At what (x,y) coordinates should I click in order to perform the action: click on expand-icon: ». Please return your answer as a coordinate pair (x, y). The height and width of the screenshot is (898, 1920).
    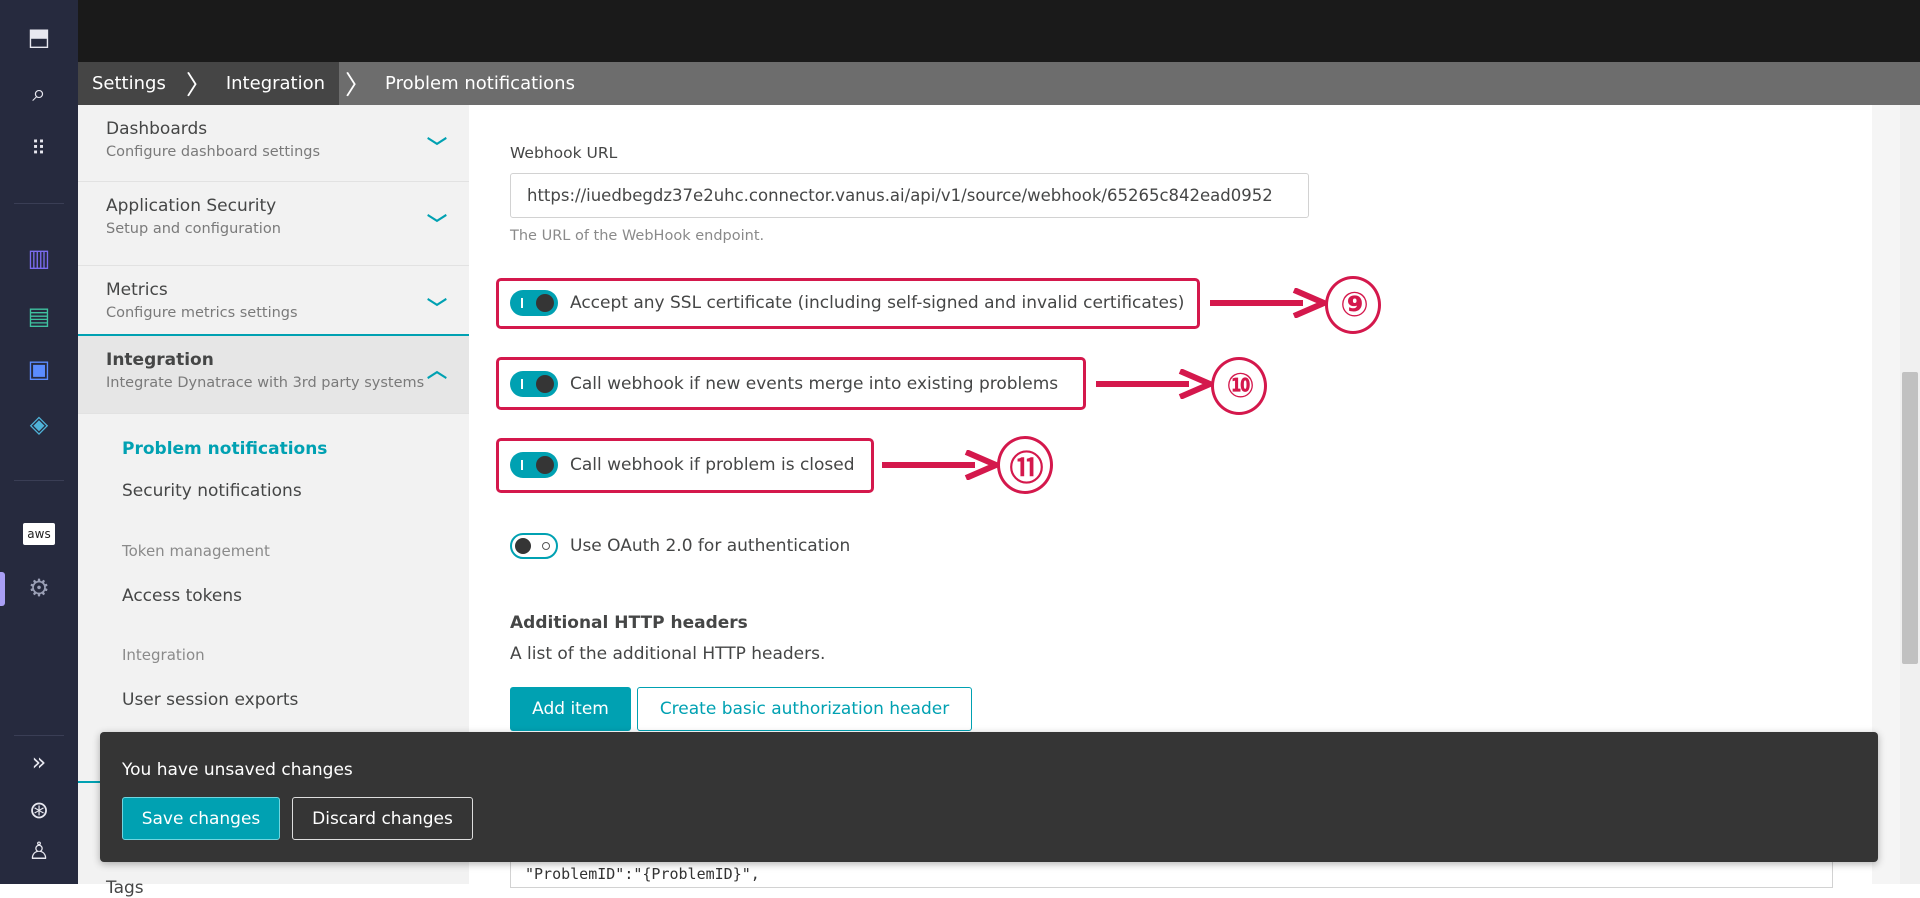
    Looking at the image, I should click on (39, 762).